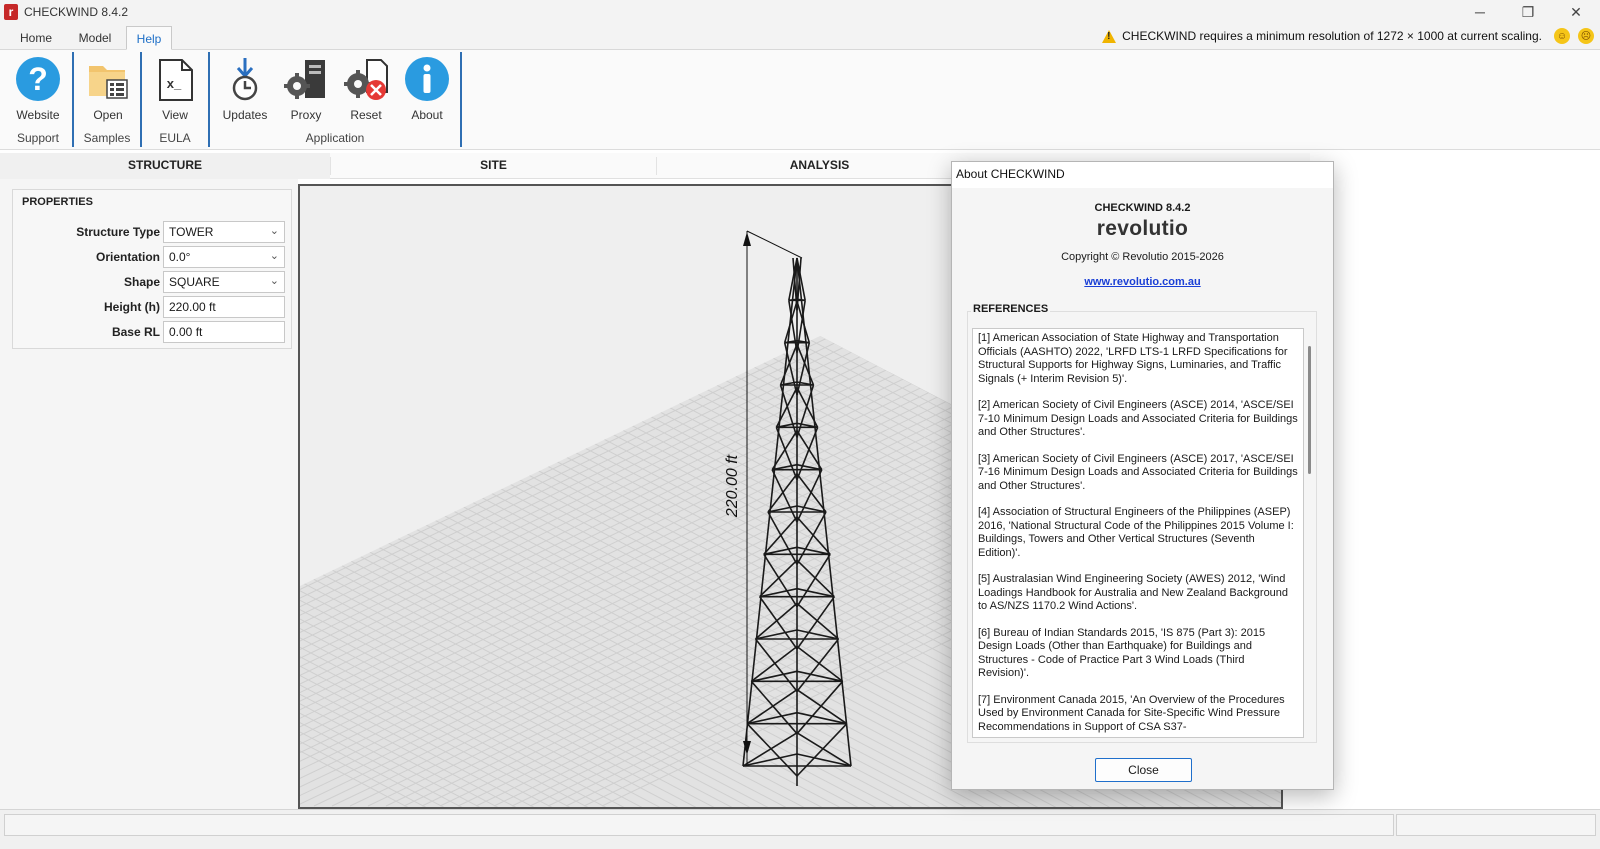  I want to click on property-row-orientation: Orientation 0.0° ⌄, so click(153, 257).